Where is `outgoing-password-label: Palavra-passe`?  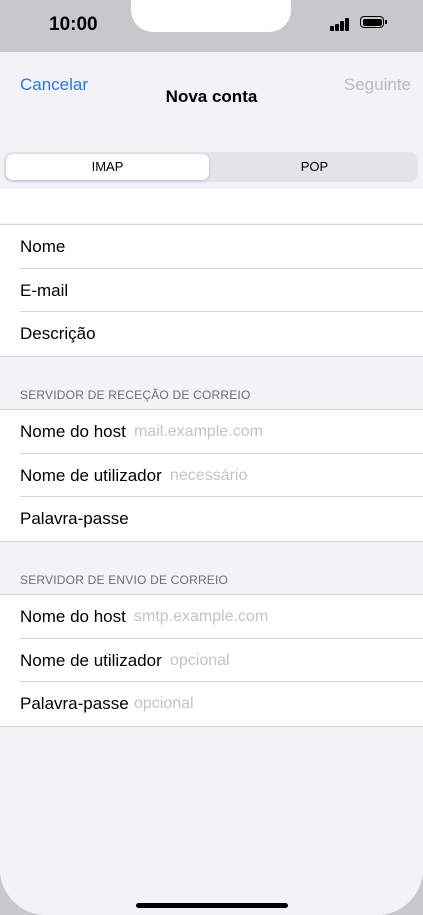 outgoing-password-label: Palavra-passe is located at coordinates (74, 703).